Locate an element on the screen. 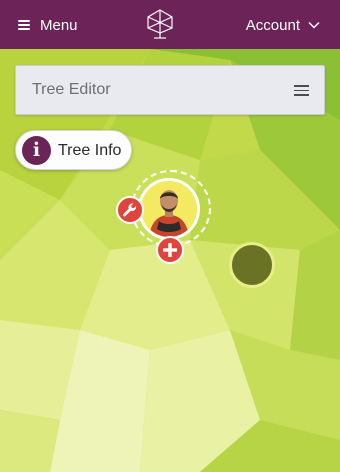 This screenshot has height=472, width=340. edit-person-button is located at coordinates (130, 210).